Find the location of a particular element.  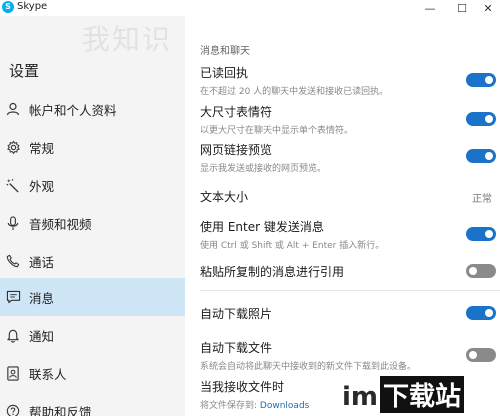

enter-to-send-toggle is located at coordinates (481, 234).